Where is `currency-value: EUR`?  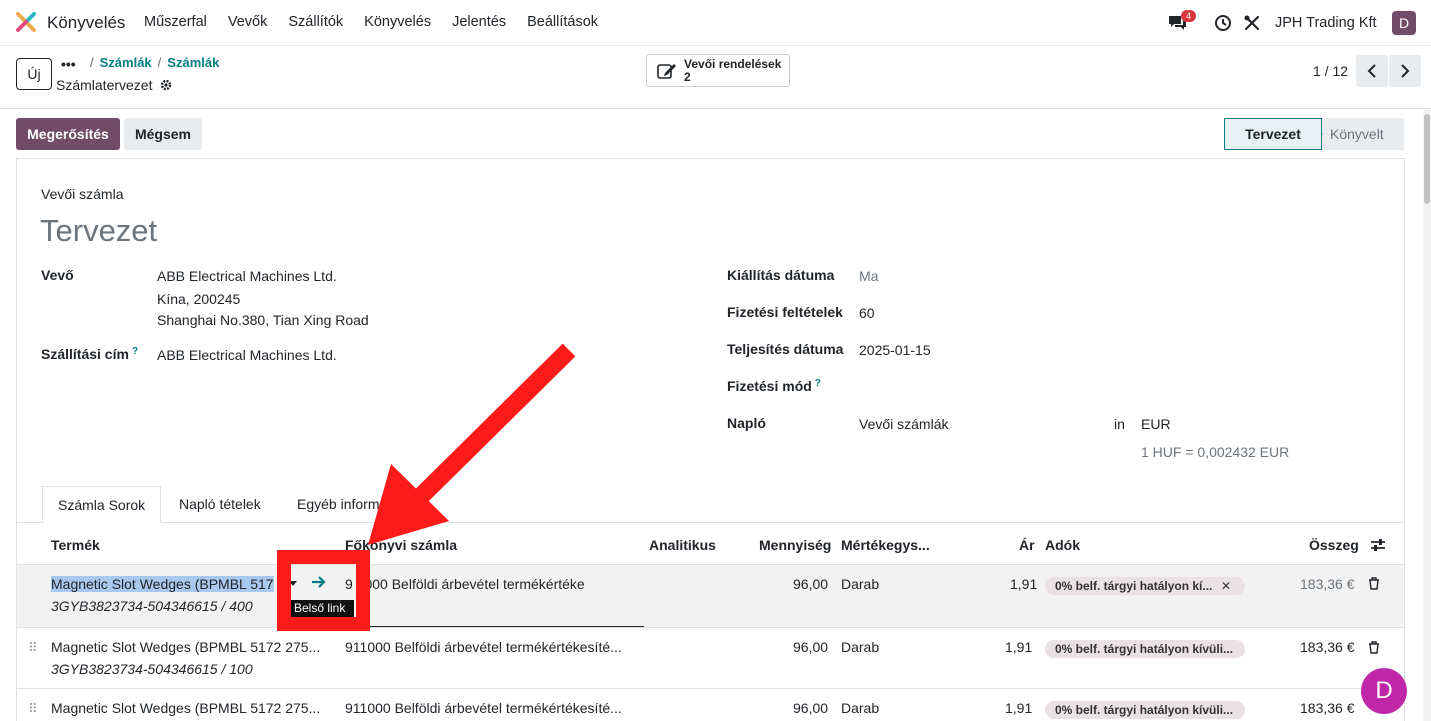
currency-value: EUR is located at coordinates (1156, 424).